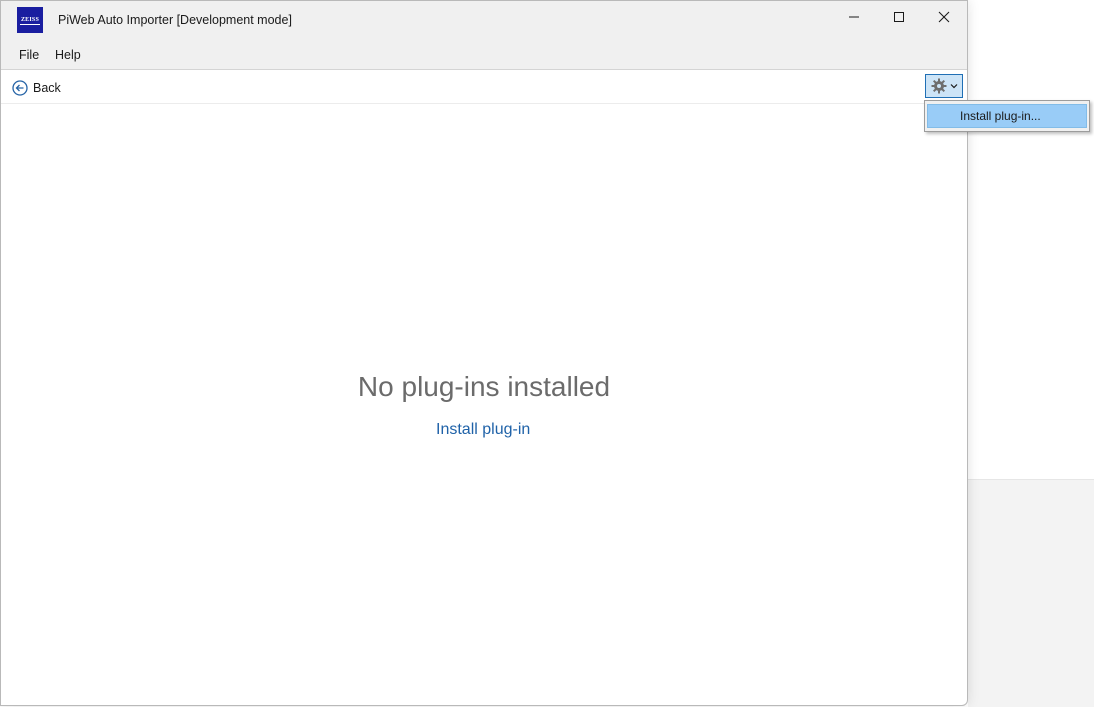 The image size is (1094, 707). I want to click on back-button: Back, so click(36, 88).